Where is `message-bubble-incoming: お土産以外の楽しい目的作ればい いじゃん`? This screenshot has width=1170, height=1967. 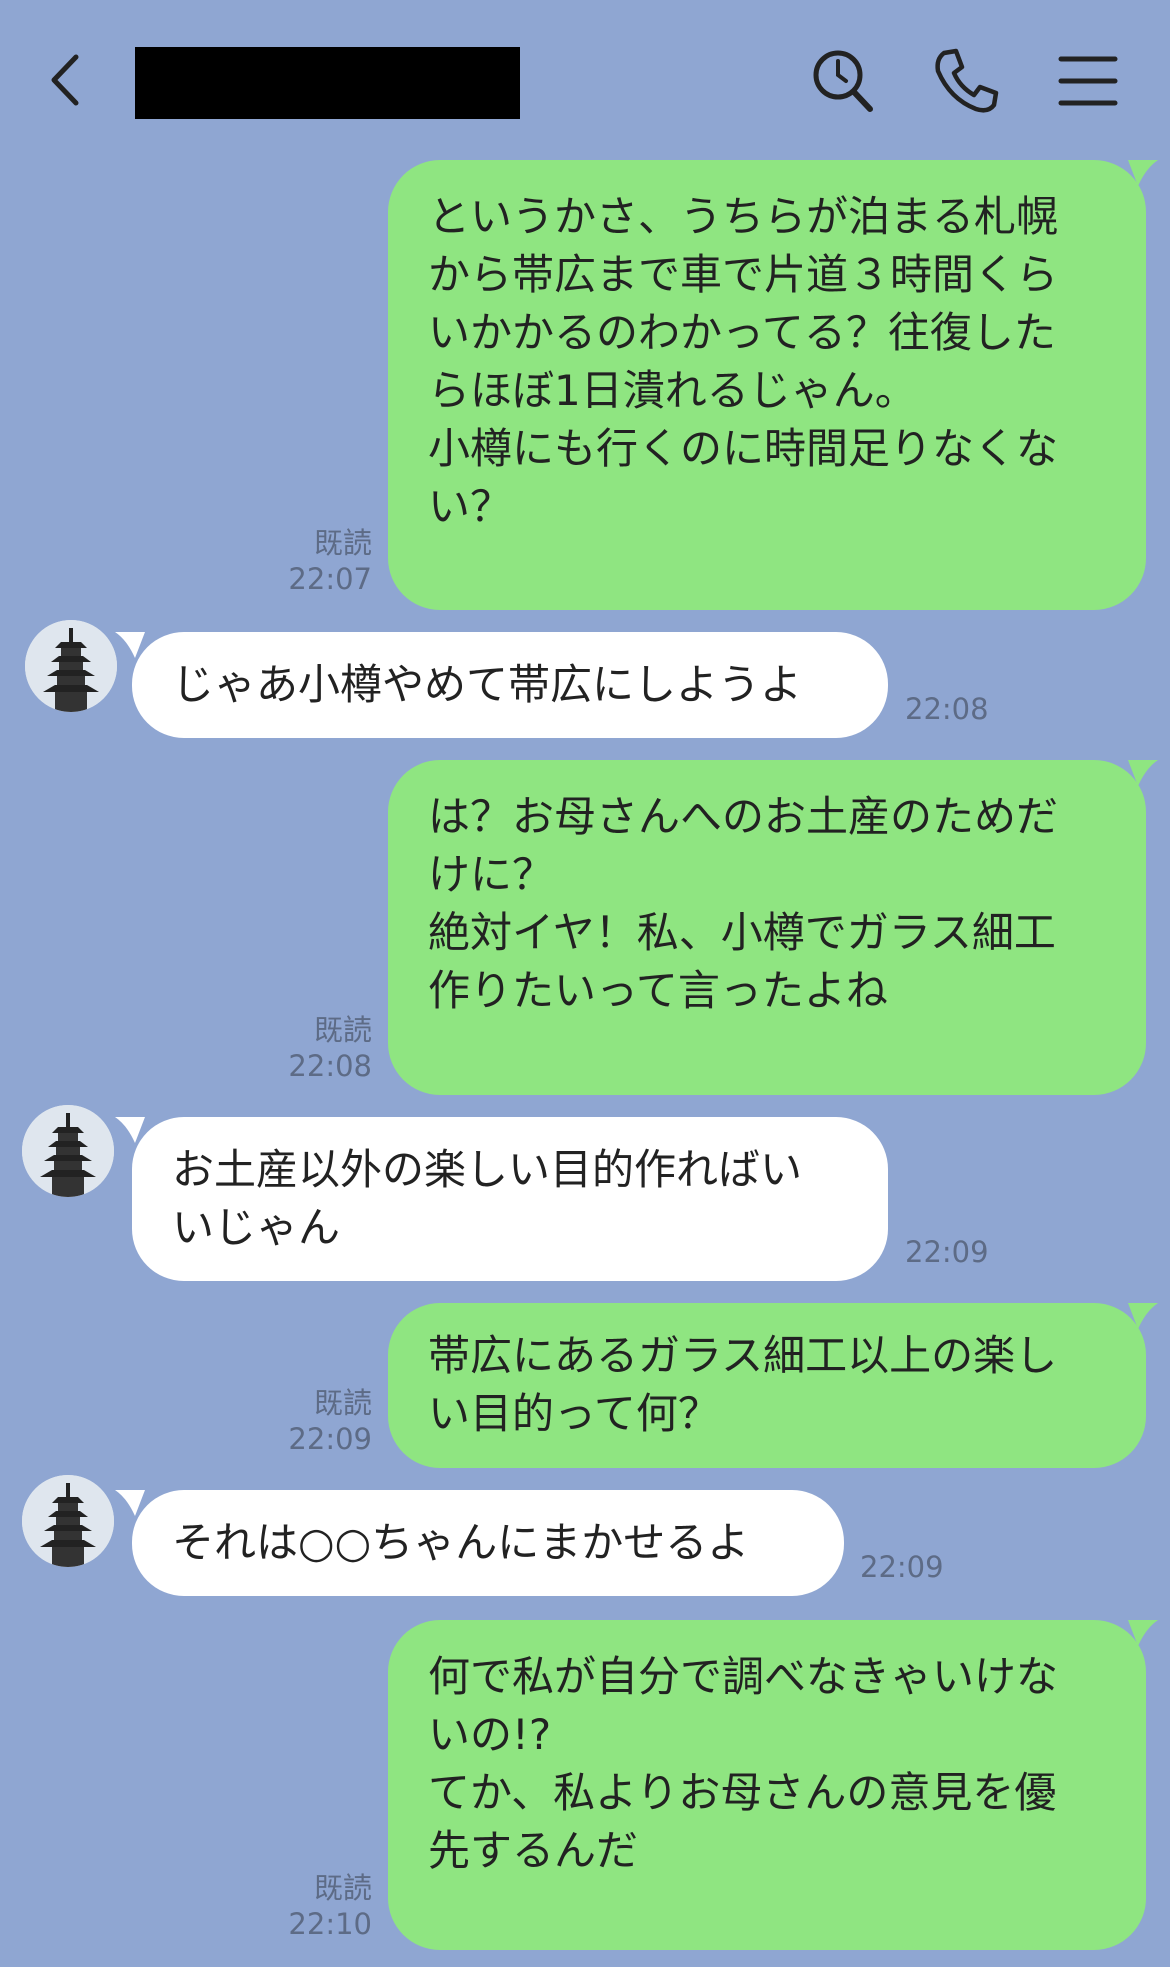
message-bubble-incoming: お土産以外の楽しい目的作ればい いじゃん is located at coordinates (510, 1199).